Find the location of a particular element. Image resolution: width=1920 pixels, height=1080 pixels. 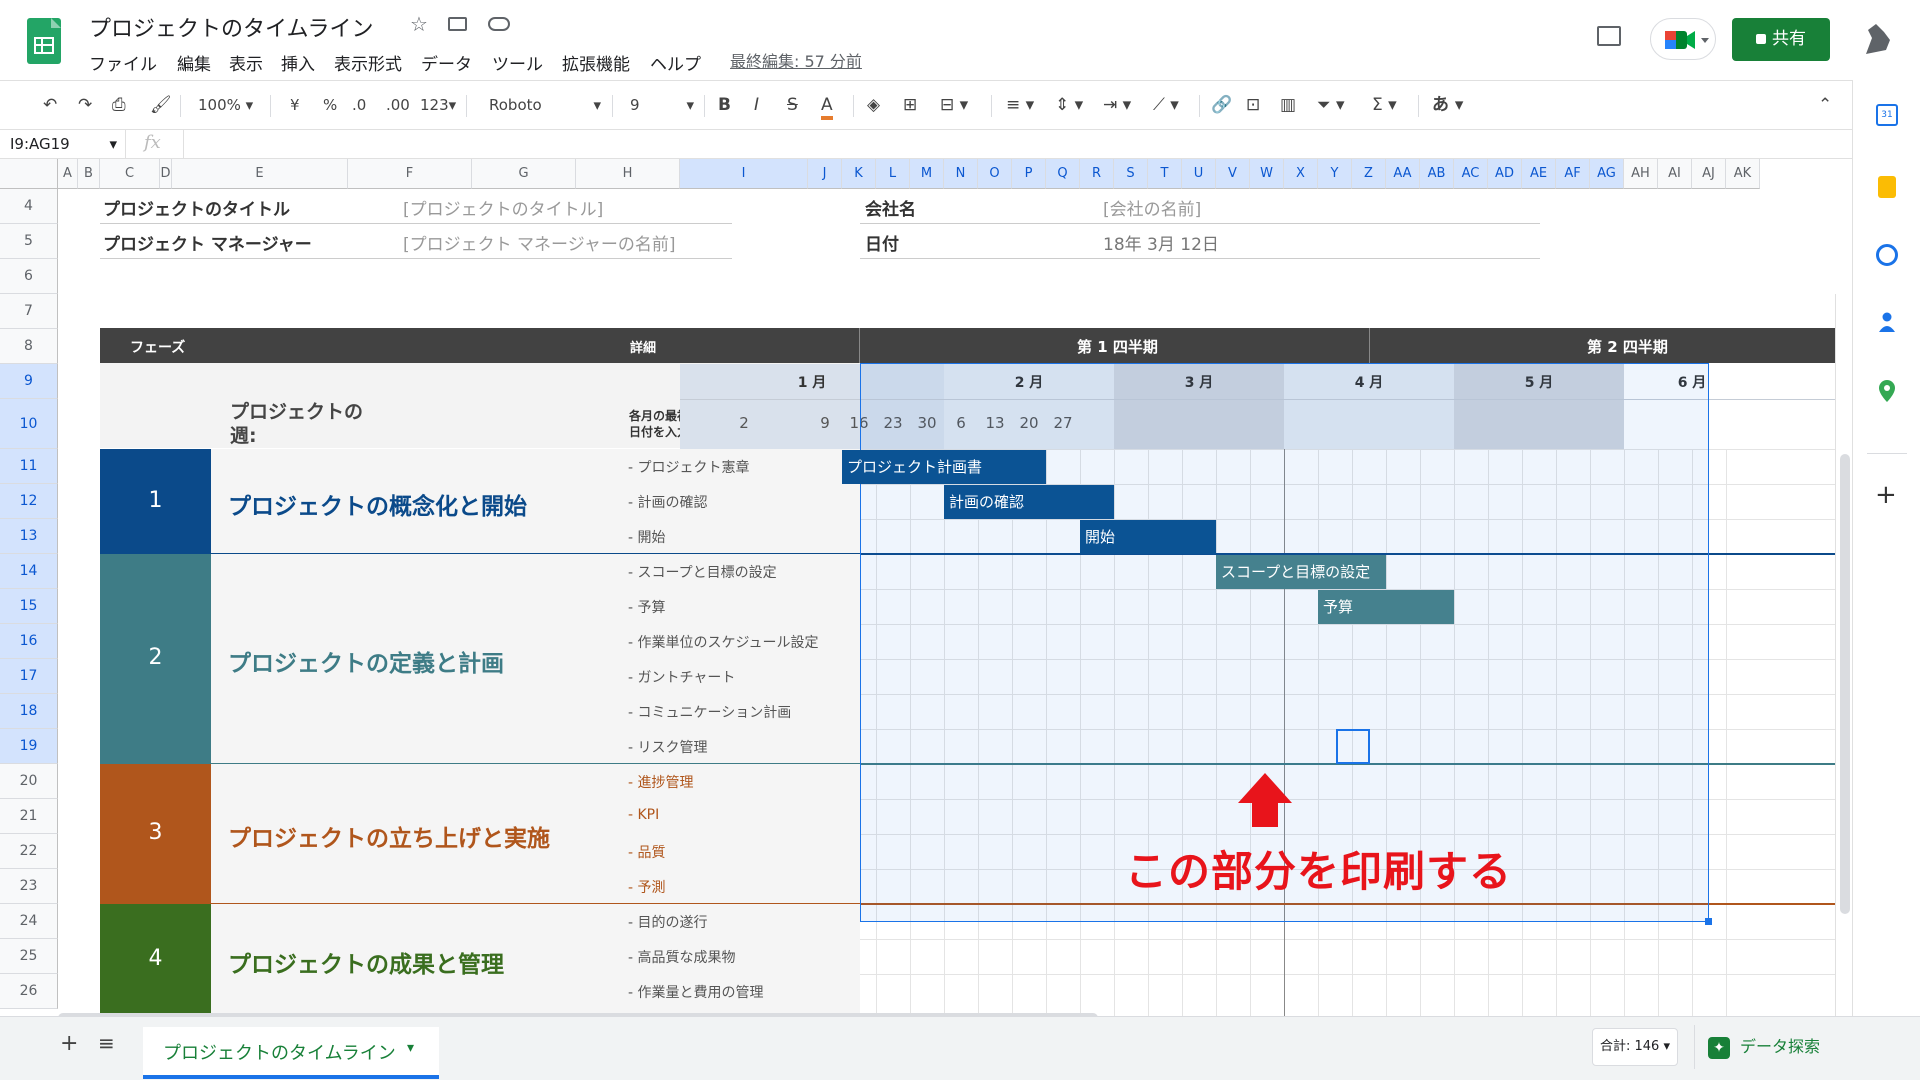

input-tools-button: あ ▾ is located at coordinates (1447, 105).